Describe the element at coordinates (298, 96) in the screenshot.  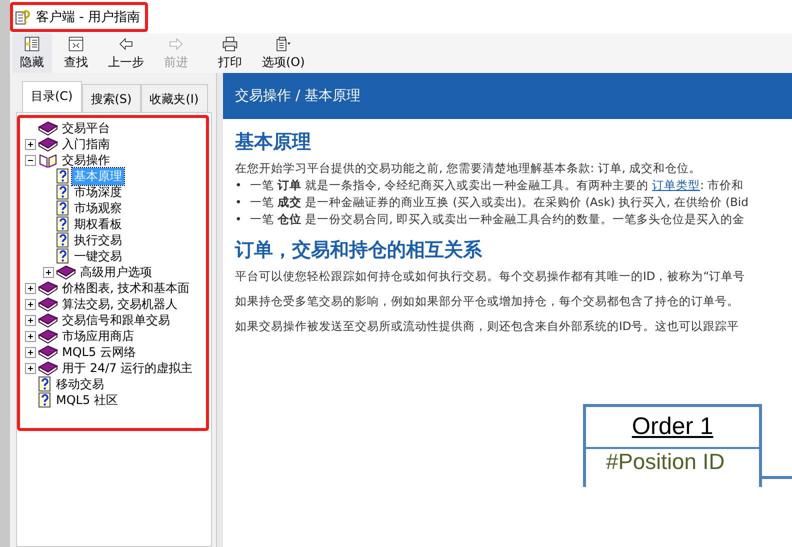
I see `breadcrumb: 交易操作 / 基本原理` at that location.